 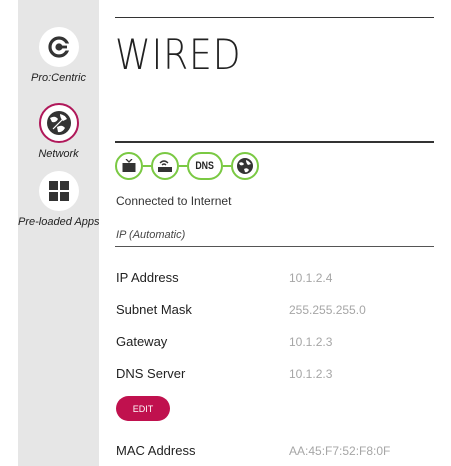 What do you see at coordinates (311, 342) in the screenshot?
I see `gateway-value: 10.1.2.3` at bounding box center [311, 342].